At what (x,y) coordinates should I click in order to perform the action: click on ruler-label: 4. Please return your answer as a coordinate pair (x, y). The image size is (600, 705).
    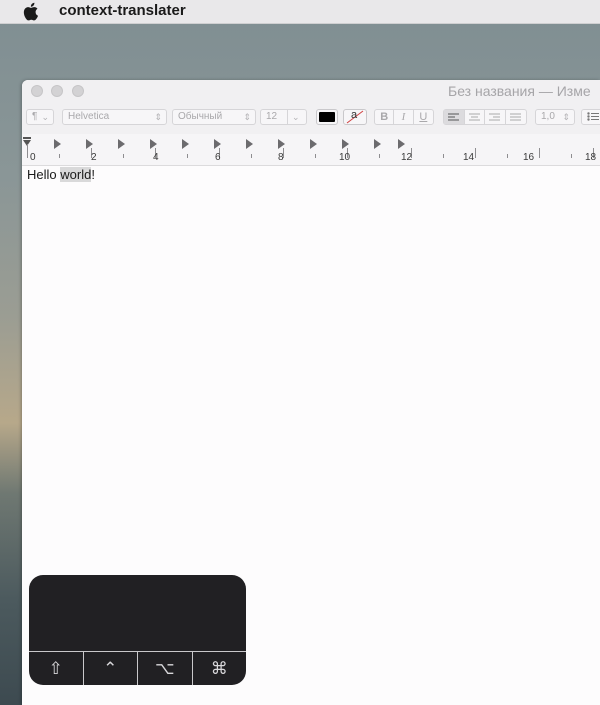
    Looking at the image, I should click on (156, 157).